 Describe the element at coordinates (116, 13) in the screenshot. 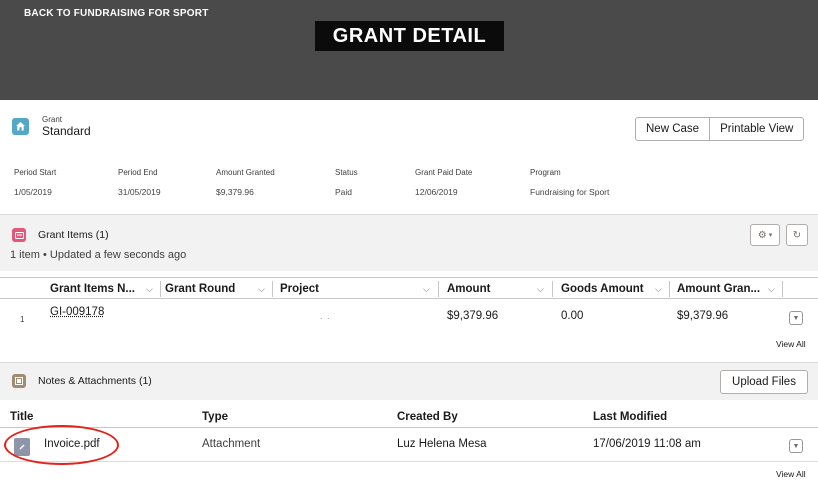

I see `back-to-program-link: BACK TO FUNDRAISING FOR SPORT` at that location.